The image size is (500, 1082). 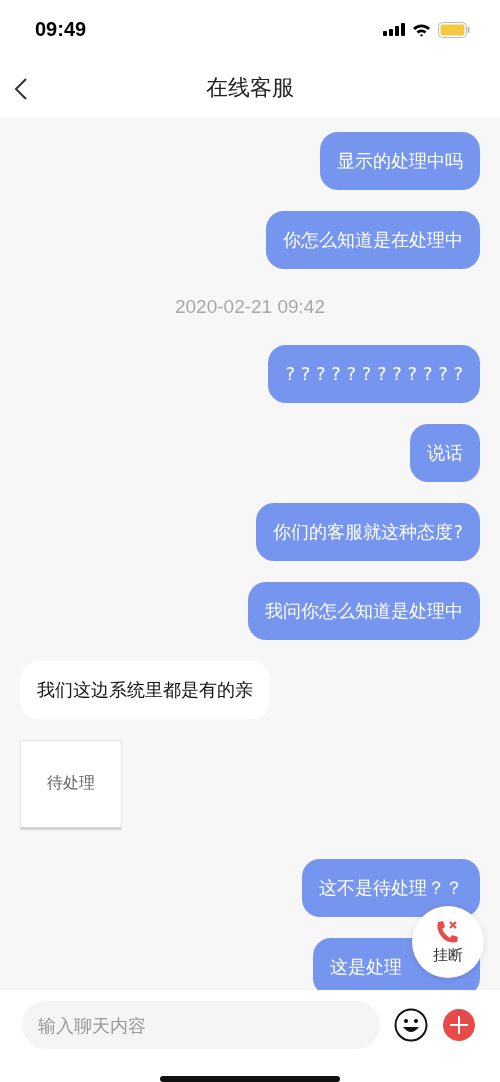 What do you see at coordinates (459, 1025) in the screenshot?
I see `plus-icon` at bounding box center [459, 1025].